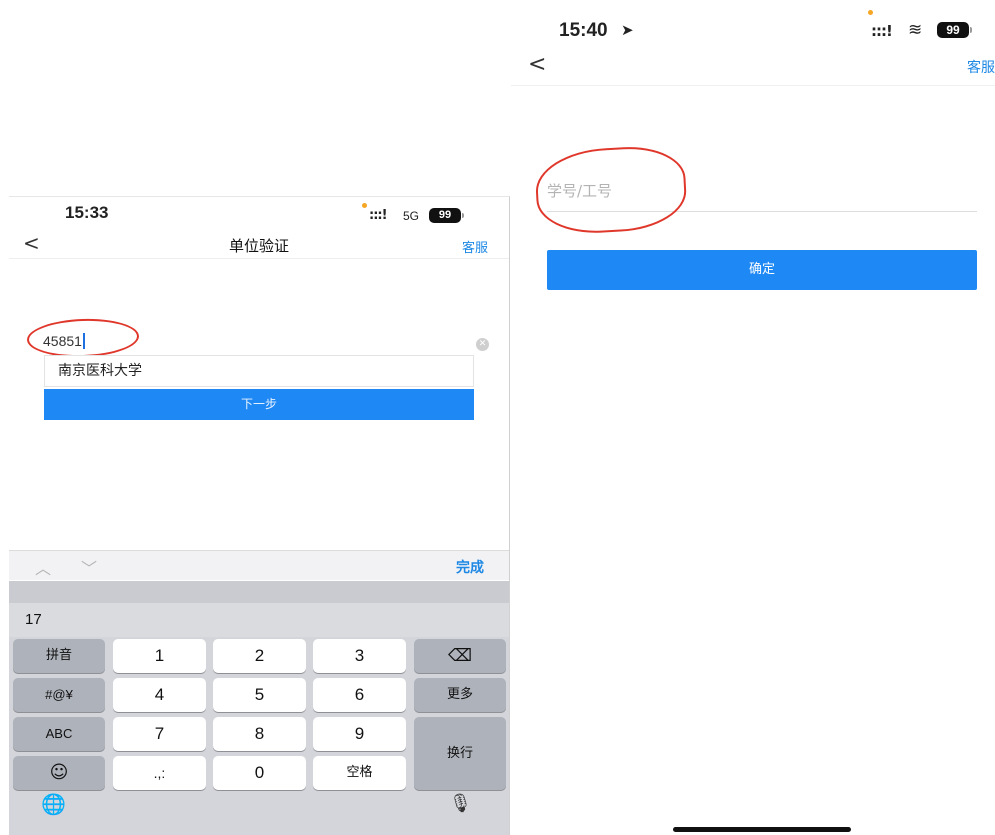  Describe the element at coordinates (537, 64) in the screenshot. I see `back-icon: <` at that location.